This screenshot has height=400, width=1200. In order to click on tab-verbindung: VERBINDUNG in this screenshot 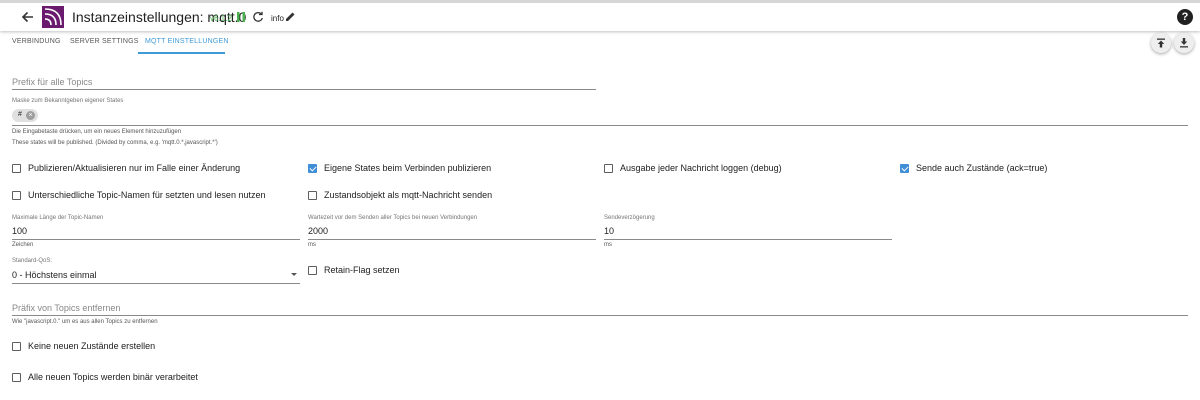, I will do `click(36, 41)`.